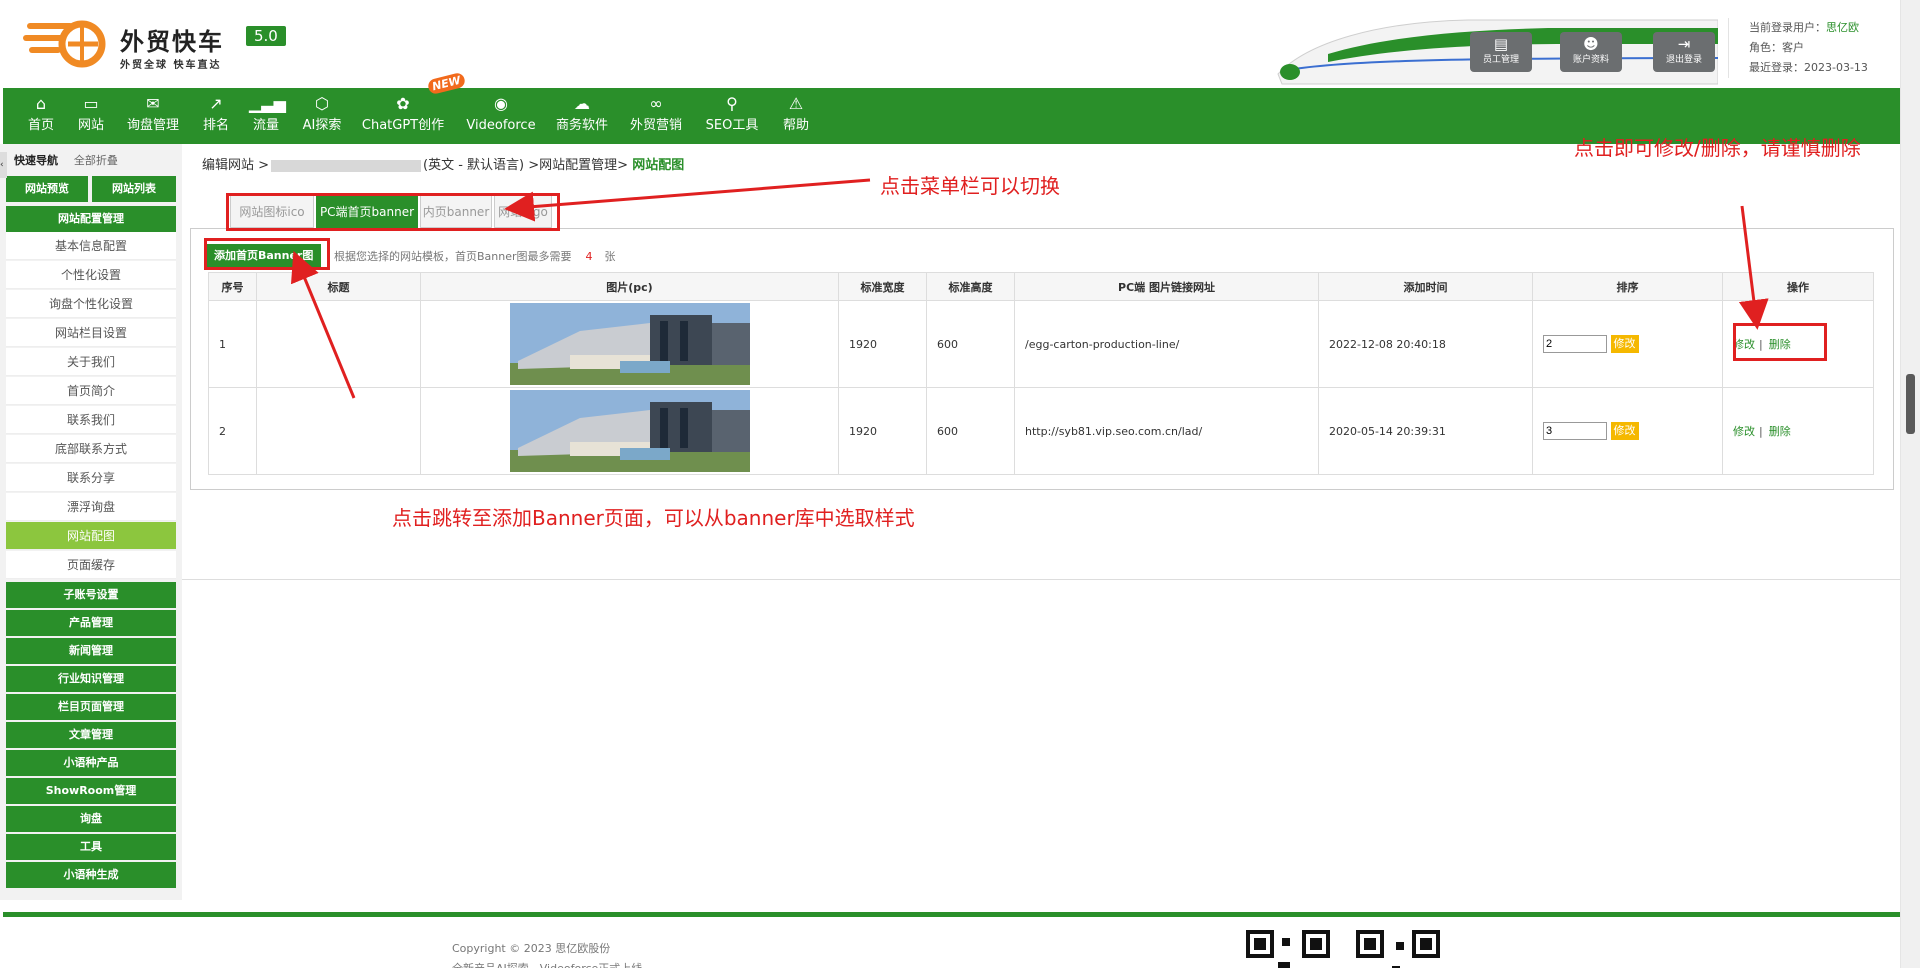  I want to click on footer-announcement: 全新产品AI探索、Videoforce正式上线, so click(547, 964).